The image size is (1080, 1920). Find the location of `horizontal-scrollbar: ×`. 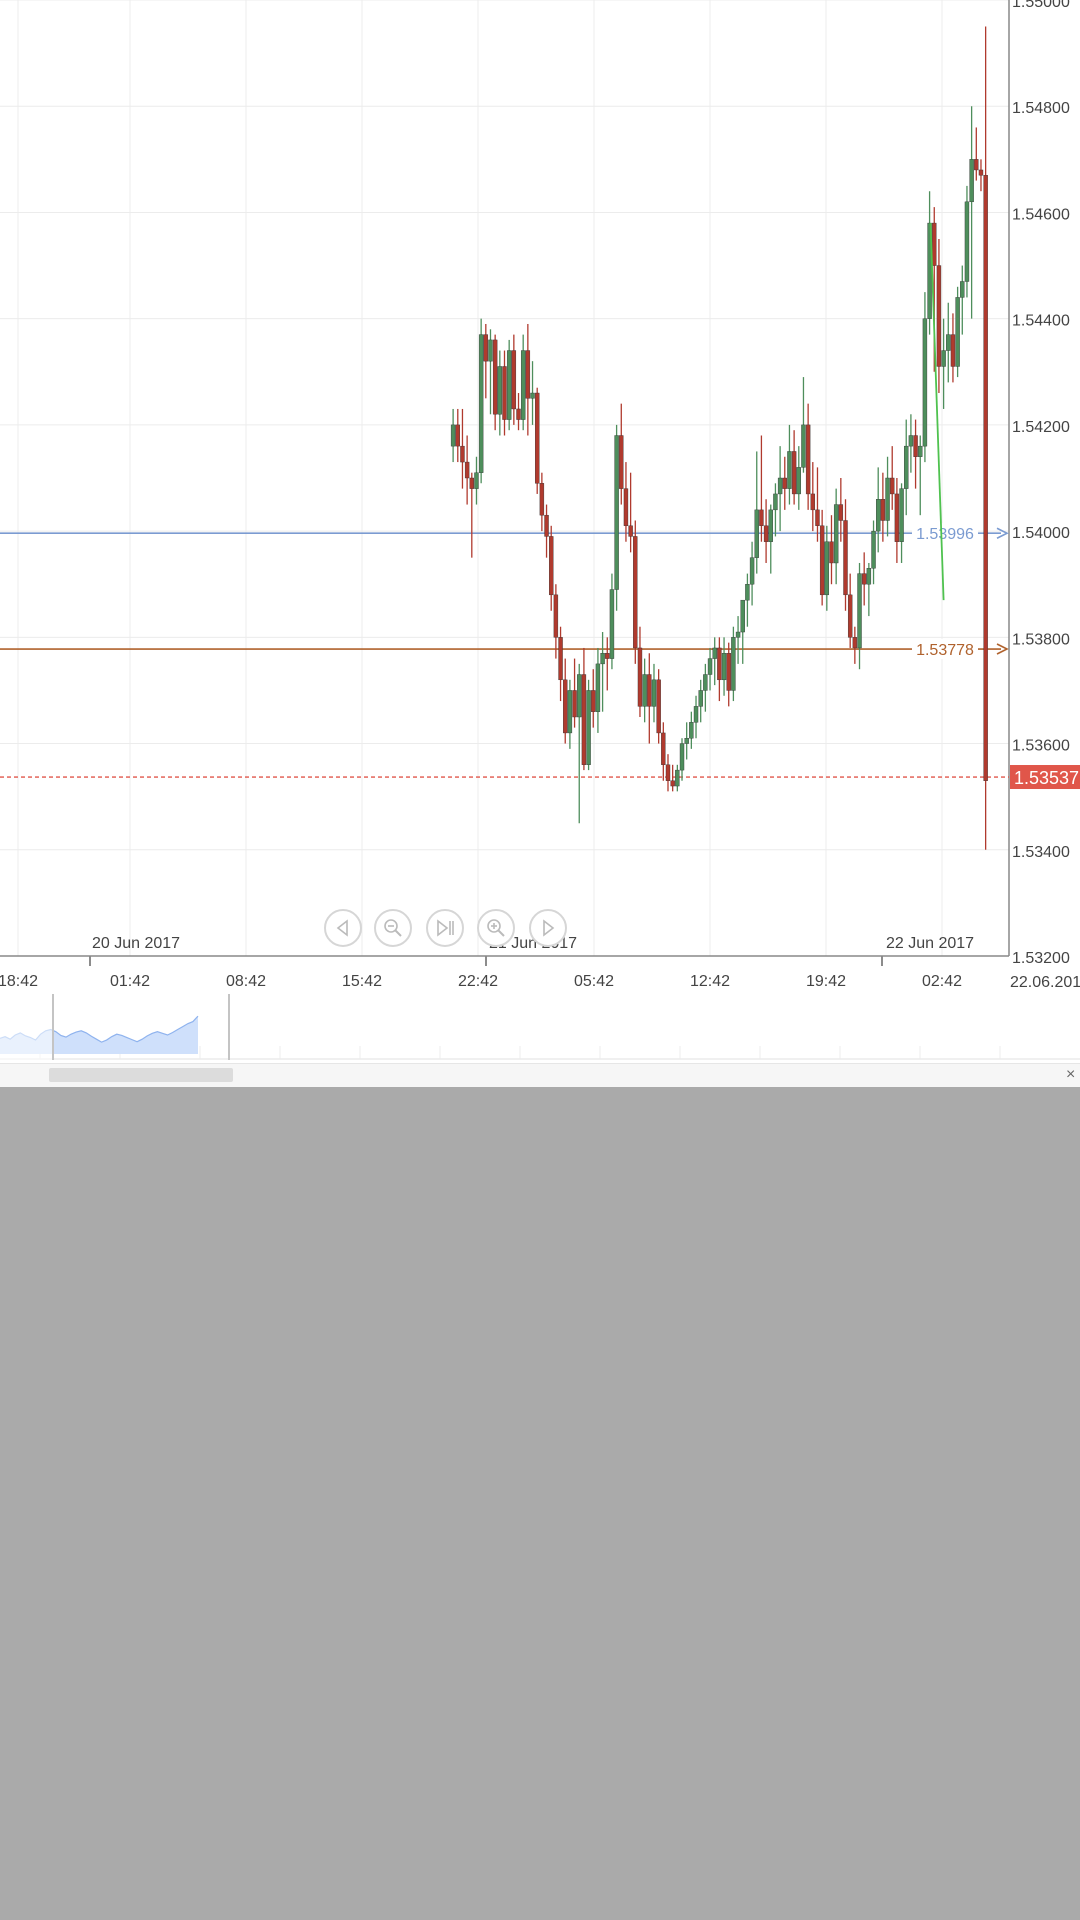

horizontal-scrollbar: × is located at coordinates (540, 1075).